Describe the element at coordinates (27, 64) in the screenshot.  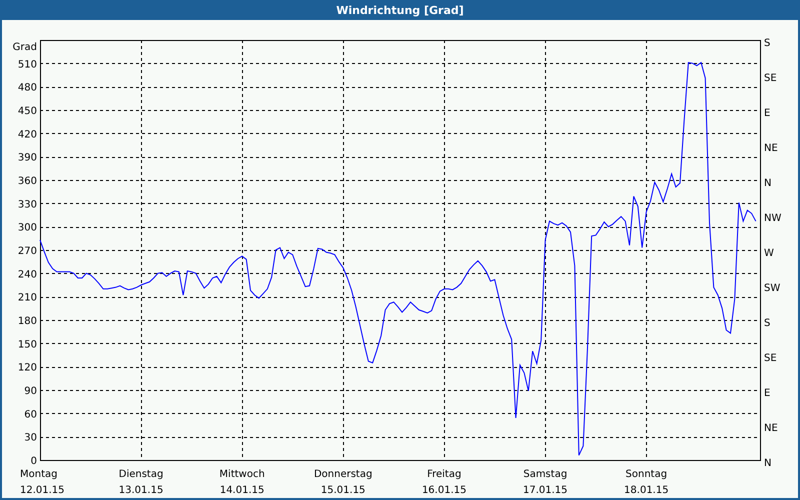
I see `y-tick-label: 510` at that location.